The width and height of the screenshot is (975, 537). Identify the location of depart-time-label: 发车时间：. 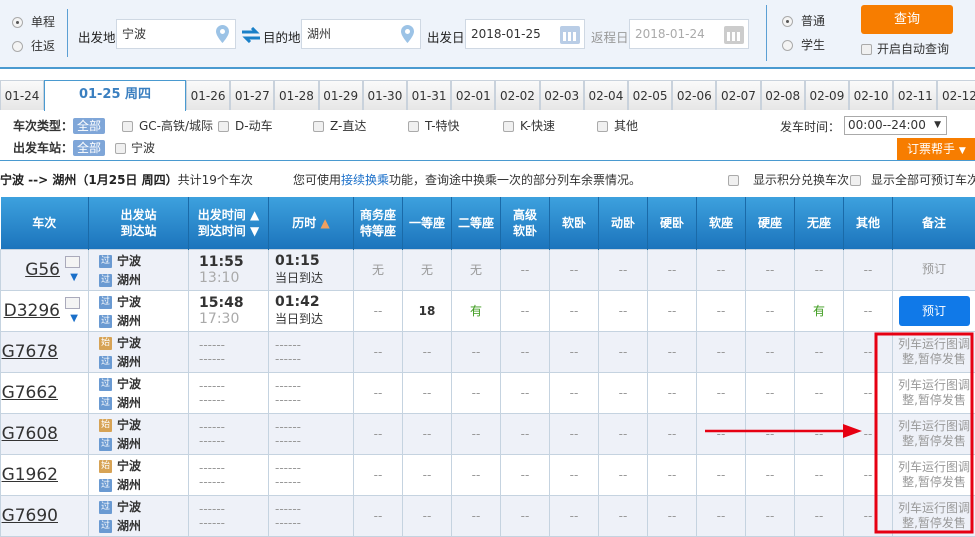
(810, 126).